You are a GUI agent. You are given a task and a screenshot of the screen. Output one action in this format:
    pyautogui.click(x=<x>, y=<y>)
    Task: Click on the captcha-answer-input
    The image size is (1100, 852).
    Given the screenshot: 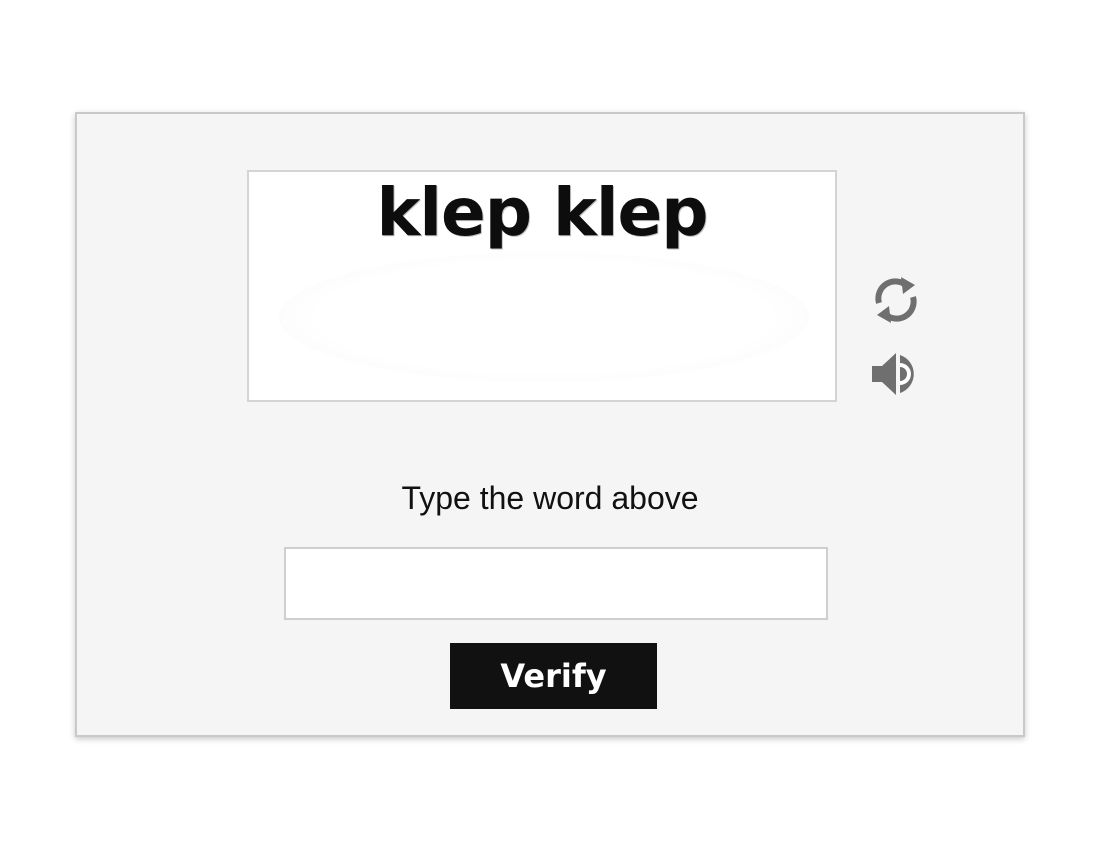 What is the action you would take?
    pyautogui.click(x=556, y=583)
    